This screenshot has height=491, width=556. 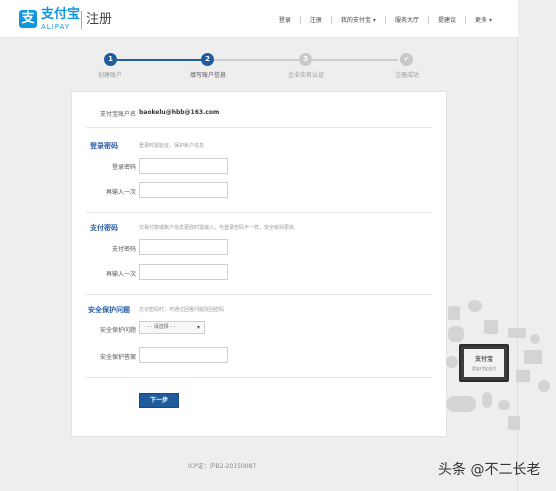 I want to click on nav-service-hall-link: 服务大厅, so click(x=407, y=19).